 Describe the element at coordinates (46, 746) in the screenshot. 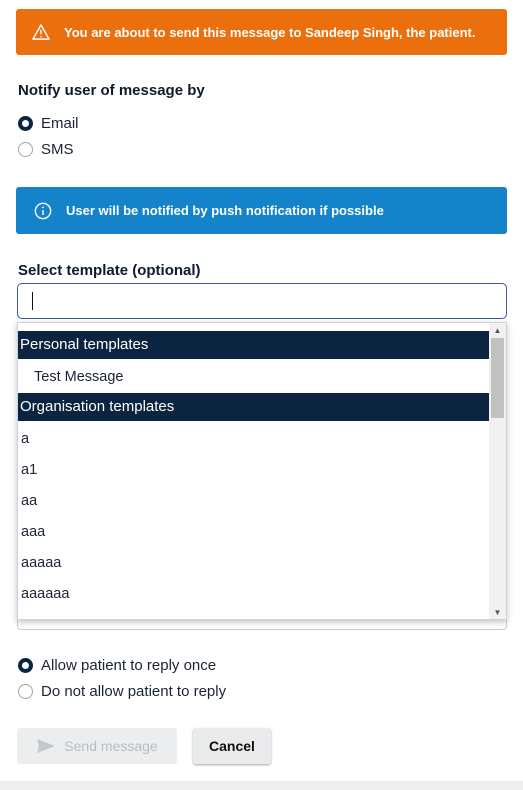

I see `send-icon` at that location.